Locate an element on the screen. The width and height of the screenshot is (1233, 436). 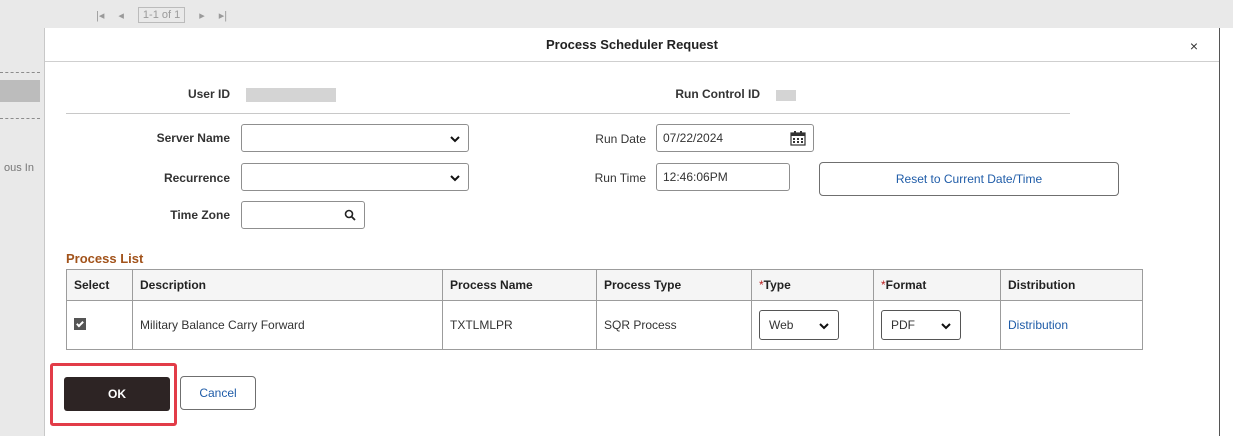
run-time-value: 12:46:06PM is located at coordinates (695, 177).